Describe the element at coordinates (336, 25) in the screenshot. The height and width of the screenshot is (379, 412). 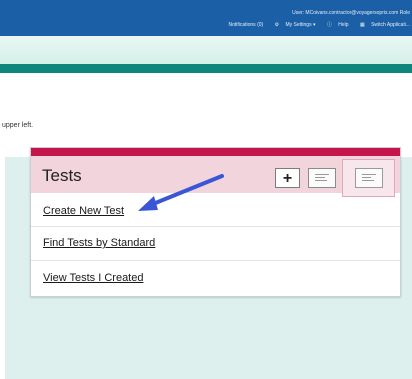
I see `help-link: ⓘ Help` at that location.